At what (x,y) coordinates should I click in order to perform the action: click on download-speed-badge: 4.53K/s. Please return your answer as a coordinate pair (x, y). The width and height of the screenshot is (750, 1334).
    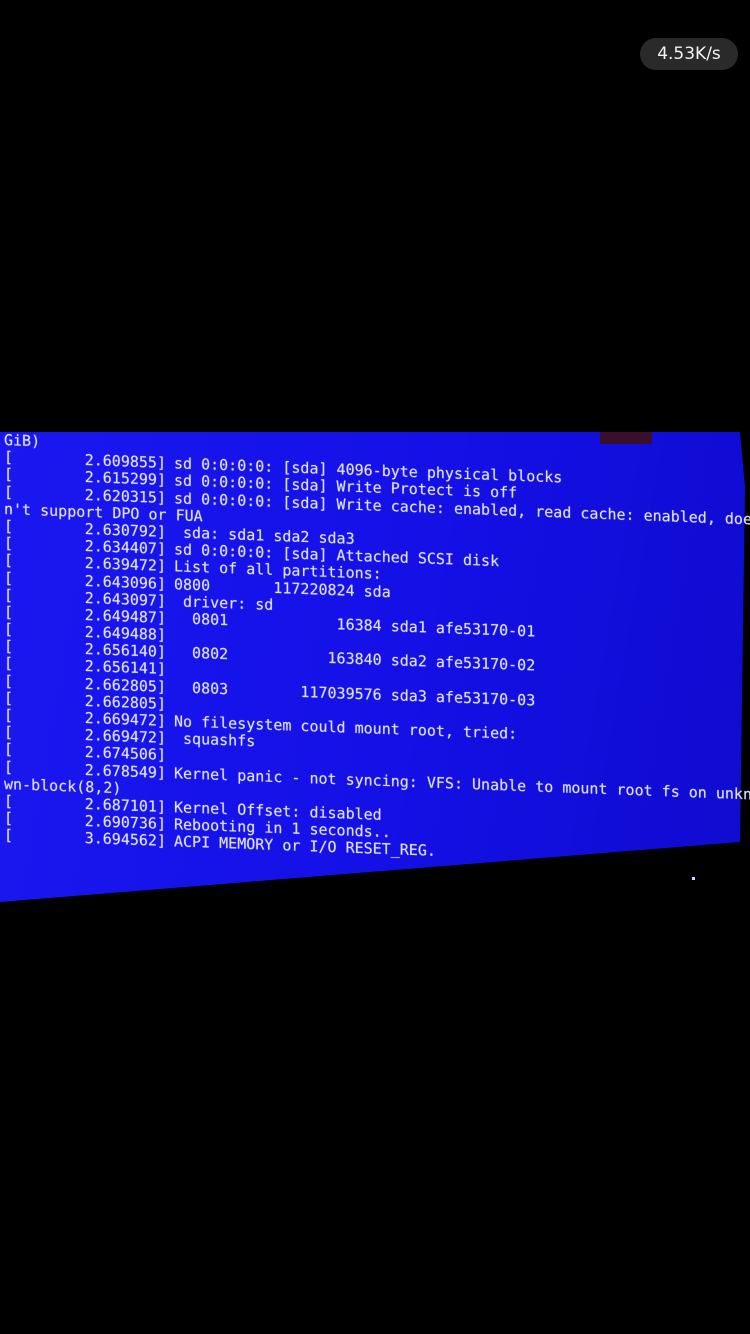
    Looking at the image, I should click on (689, 54).